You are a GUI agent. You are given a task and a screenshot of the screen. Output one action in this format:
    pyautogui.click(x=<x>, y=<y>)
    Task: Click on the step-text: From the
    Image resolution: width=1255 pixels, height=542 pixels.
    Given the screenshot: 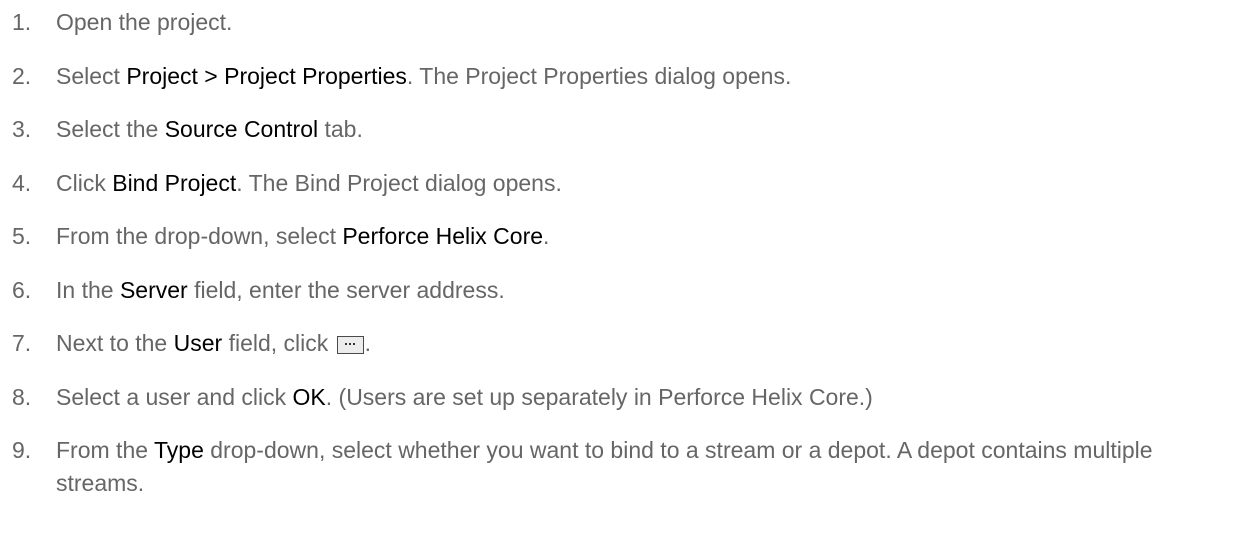 What is the action you would take?
    pyautogui.click(x=105, y=450)
    